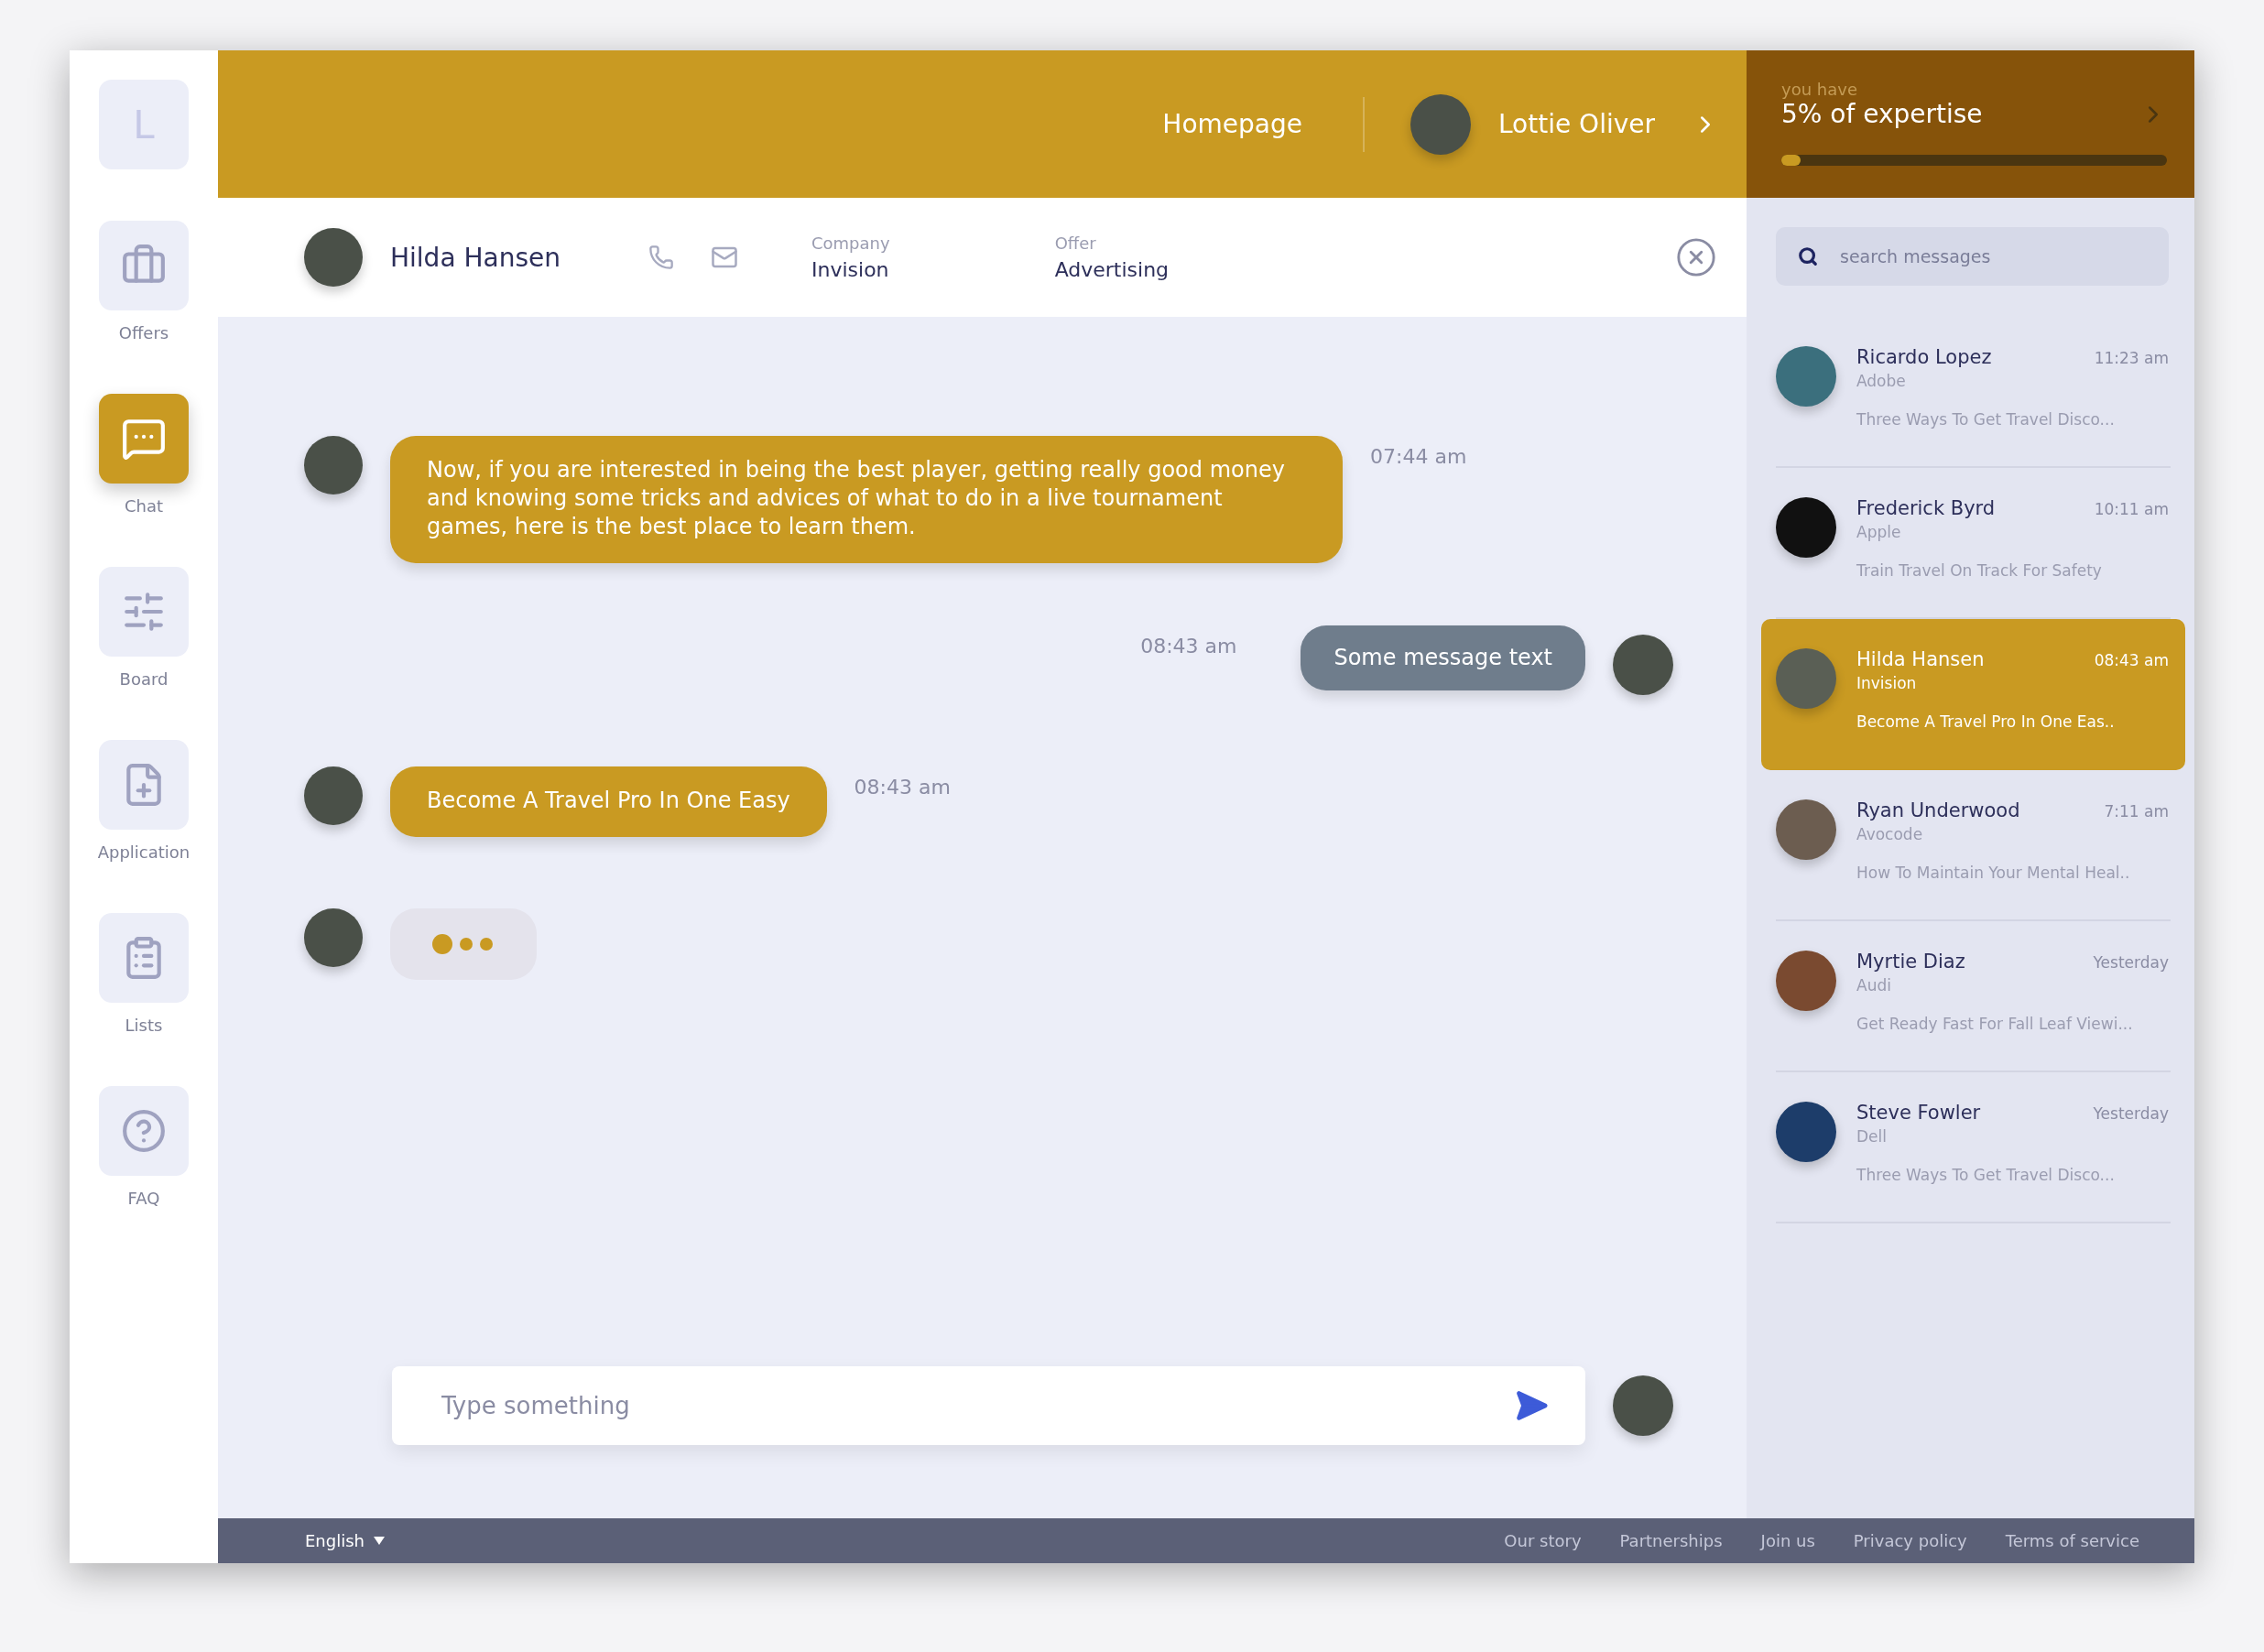 This screenshot has width=2264, height=1652. I want to click on search-icon, so click(1808, 256).